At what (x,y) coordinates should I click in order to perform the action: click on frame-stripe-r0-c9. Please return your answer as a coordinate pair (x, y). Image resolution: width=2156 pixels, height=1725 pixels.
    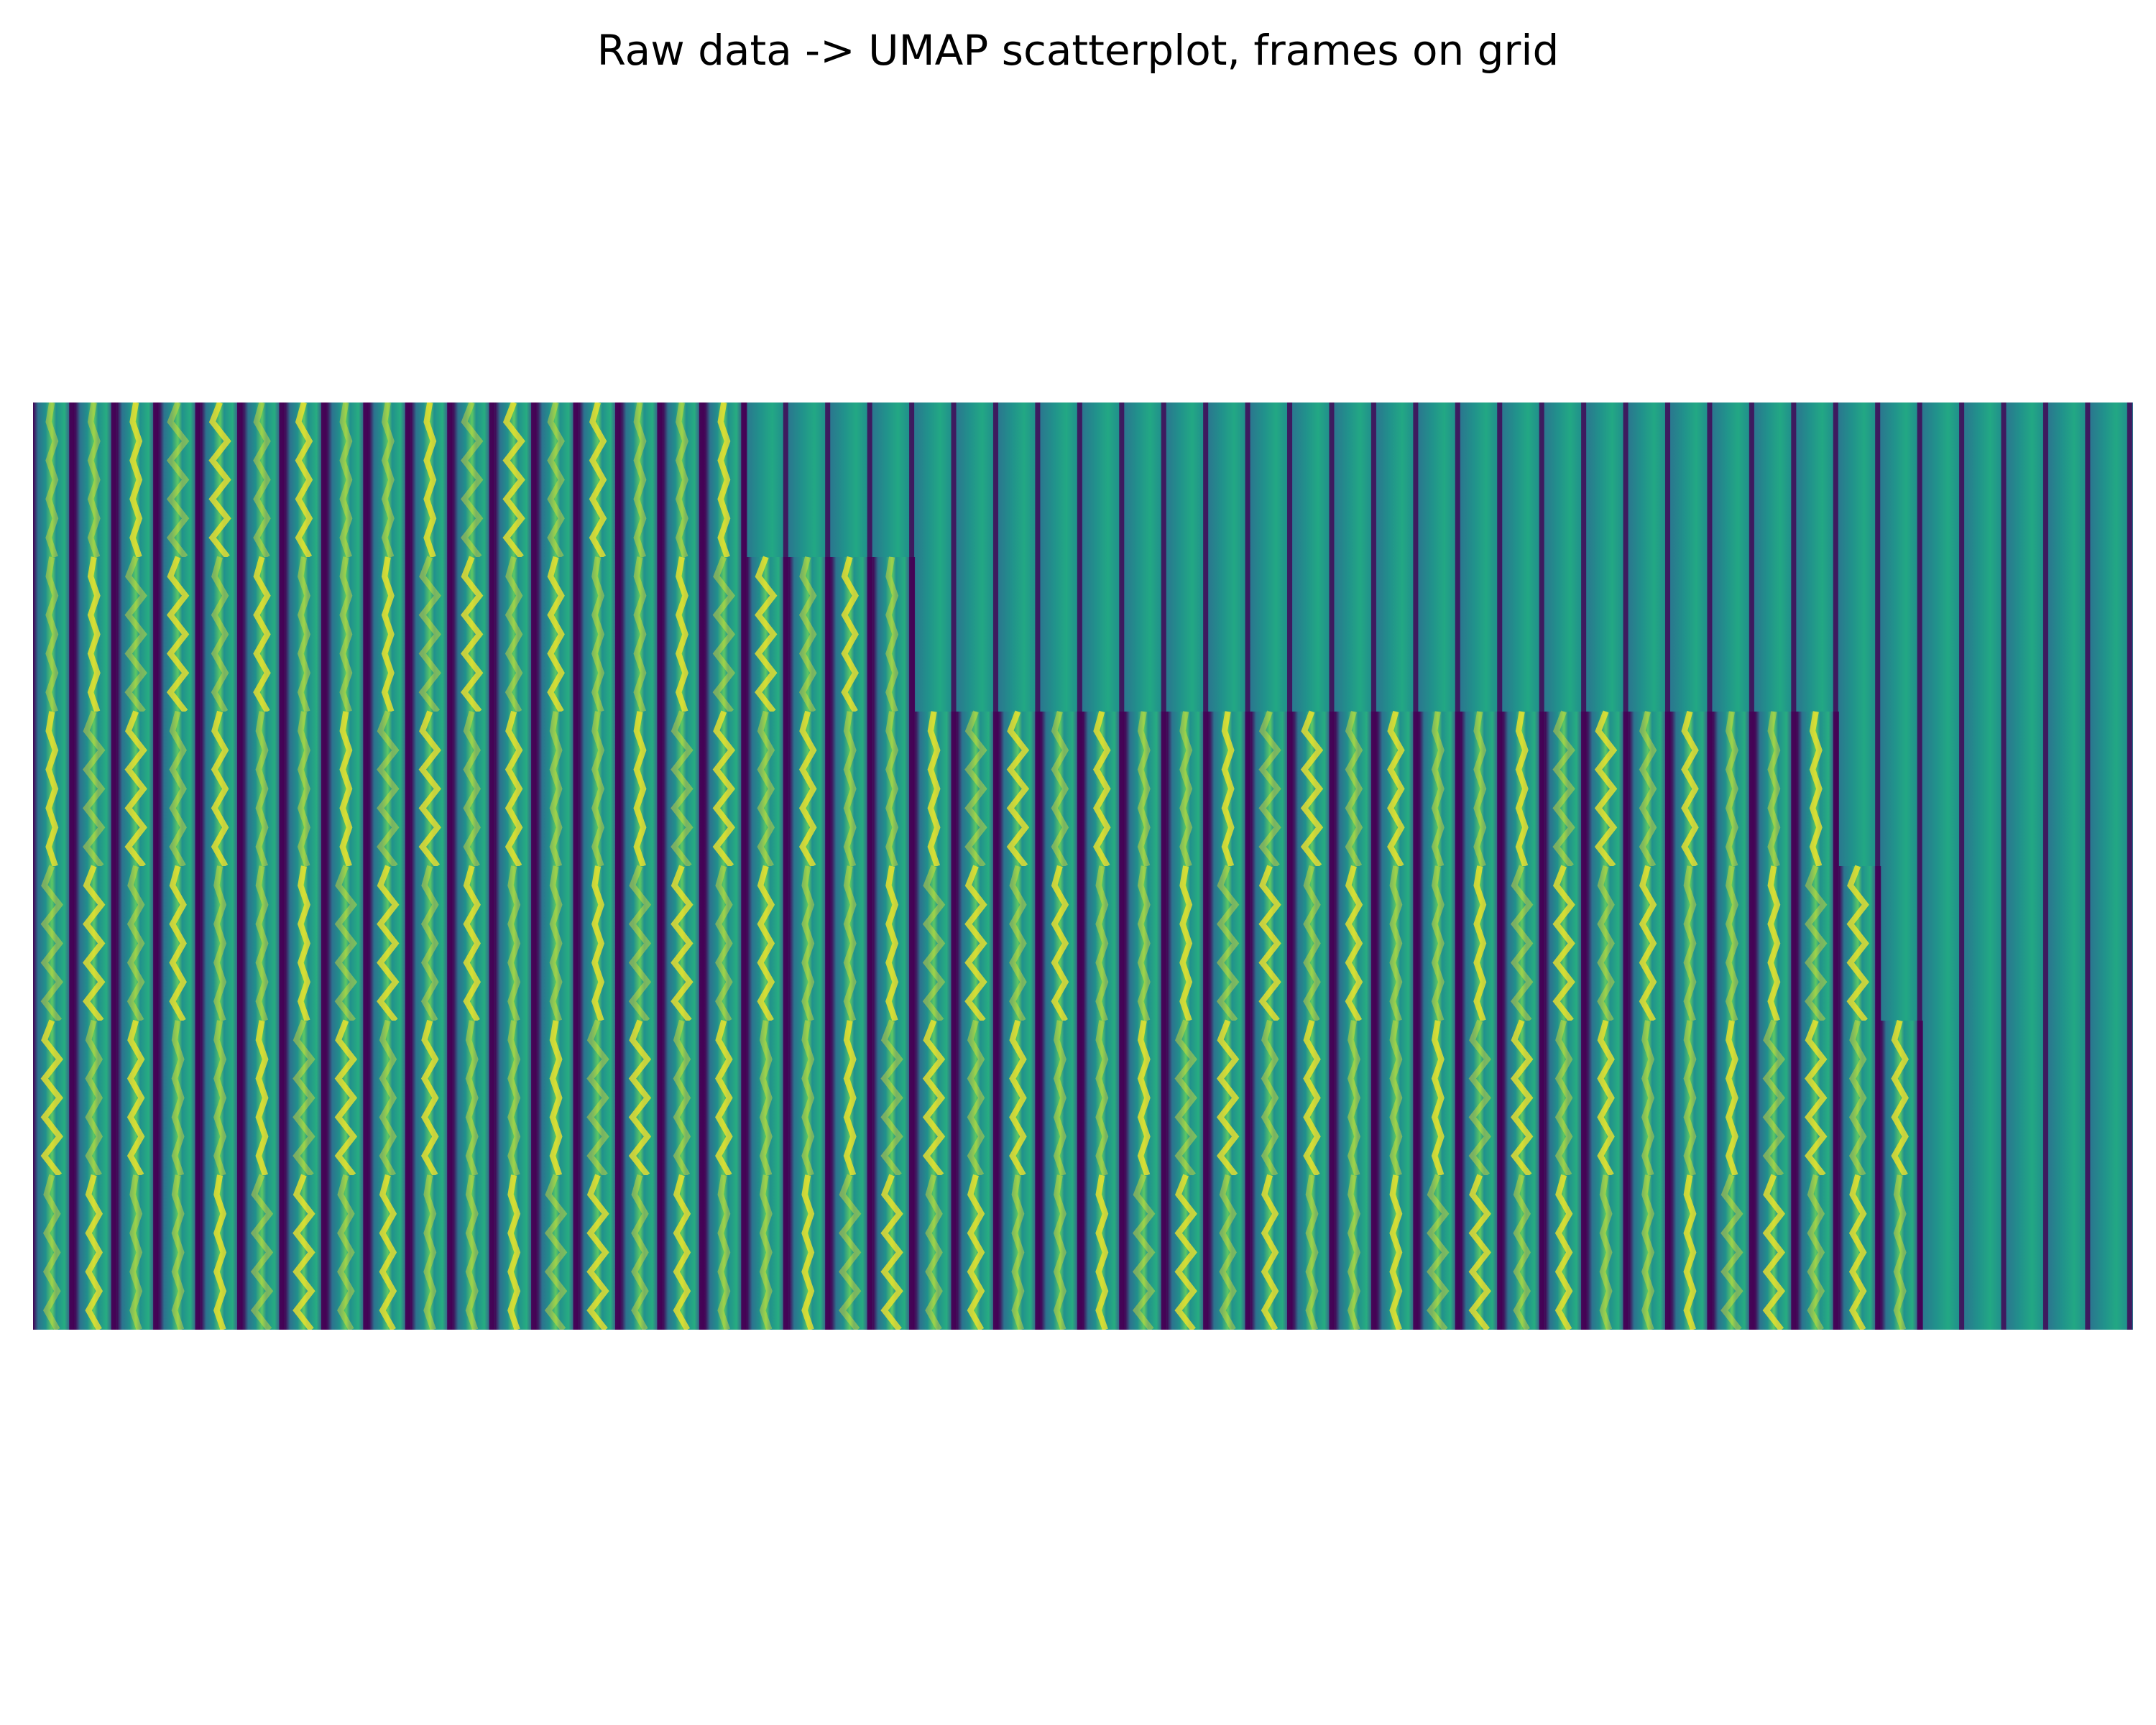
    Looking at the image, I should click on (450, 479).